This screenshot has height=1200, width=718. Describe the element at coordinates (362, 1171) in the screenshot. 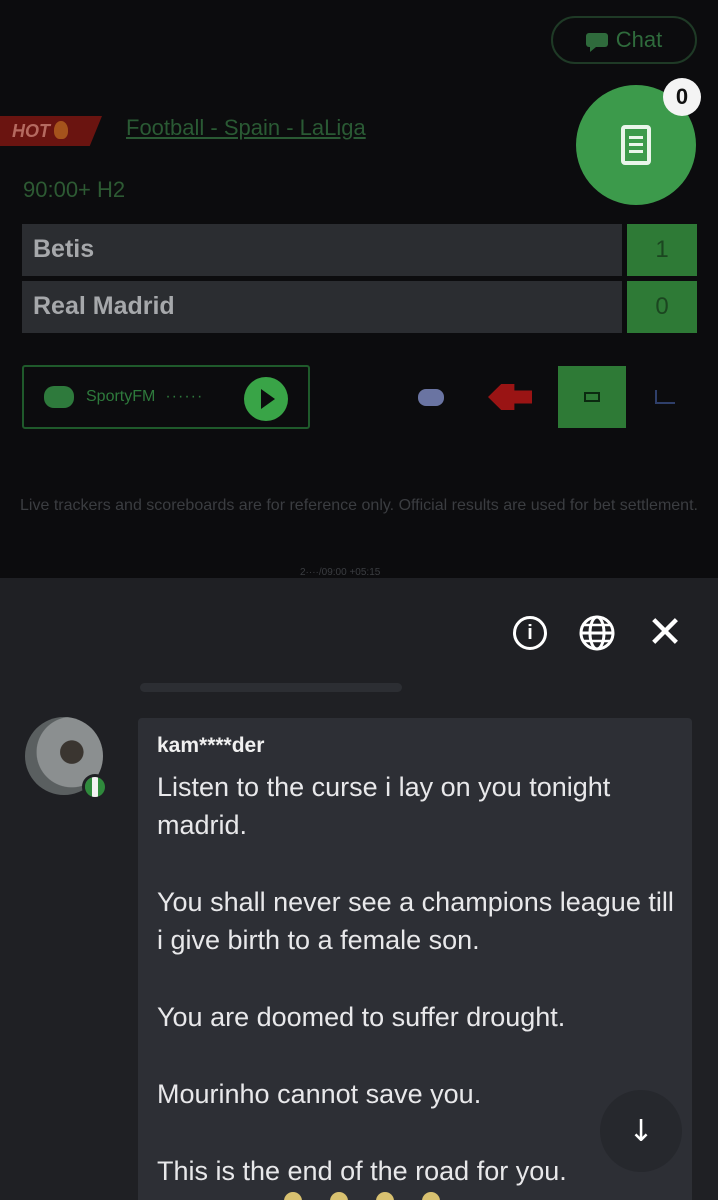

I see `message-paragraph: This is the end of the road for you.` at that location.